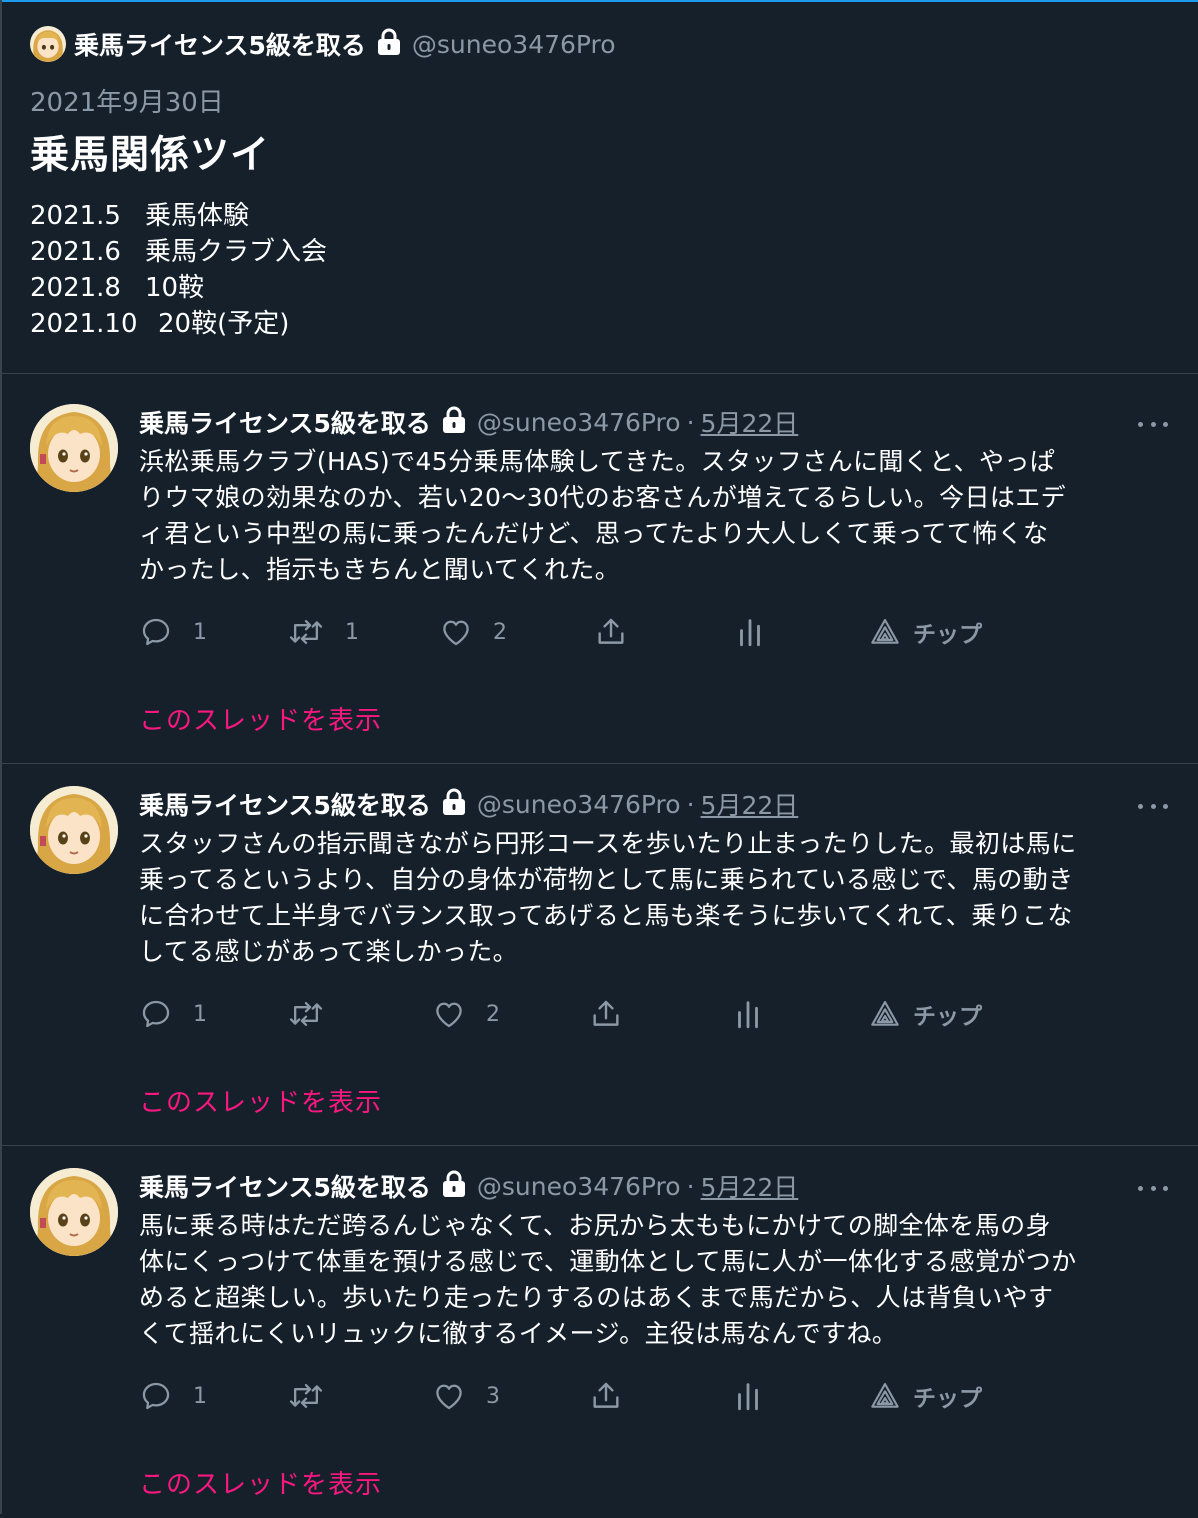 The width and height of the screenshot is (1198, 1518). I want to click on tweet-actions: 1 2 チップ, so click(589, 1014).